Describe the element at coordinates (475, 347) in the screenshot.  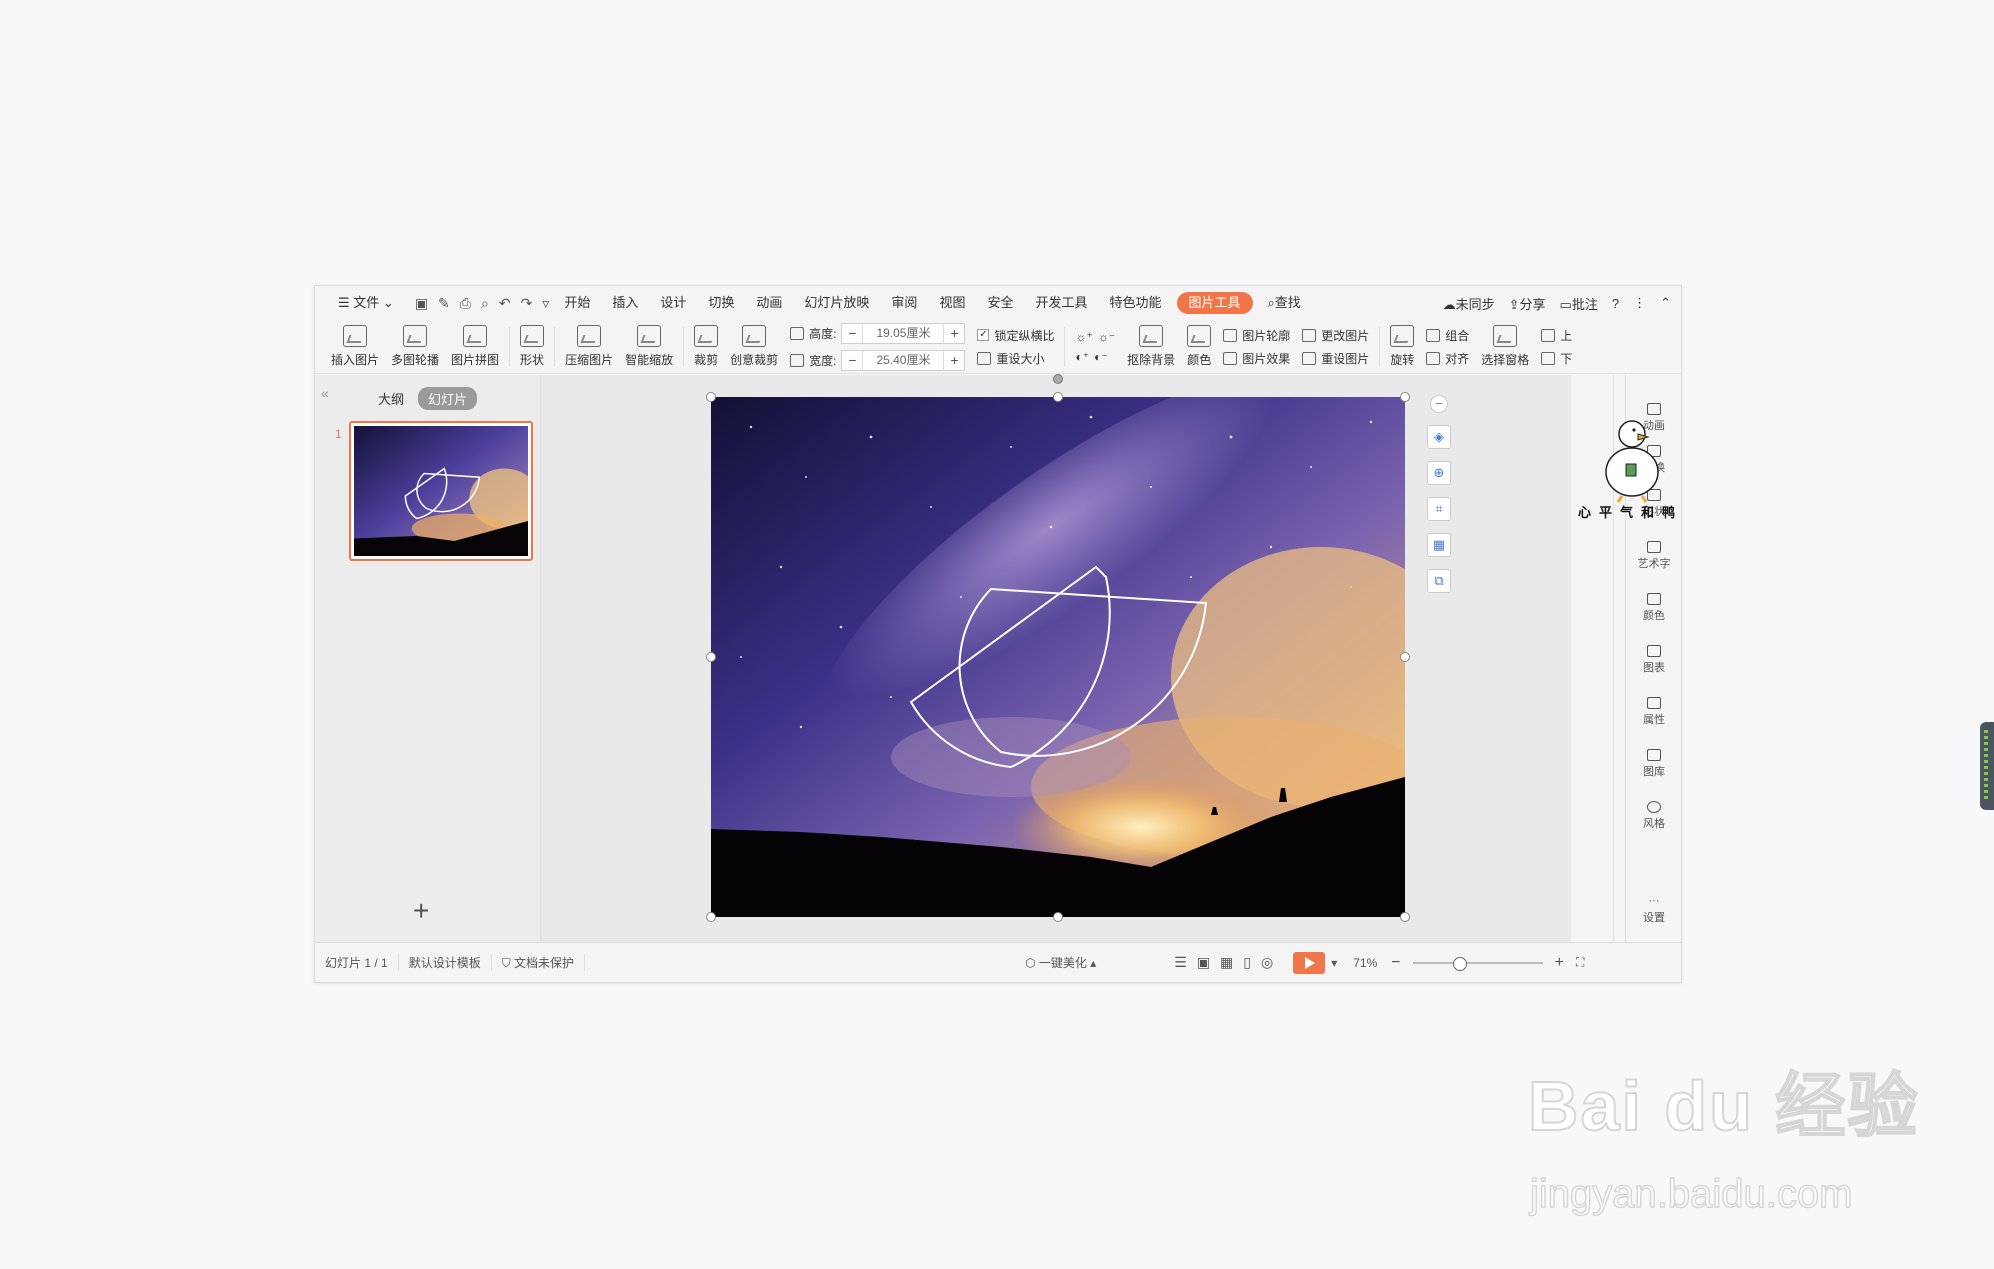
I see `pic-collage-button: 图片拼图` at that location.